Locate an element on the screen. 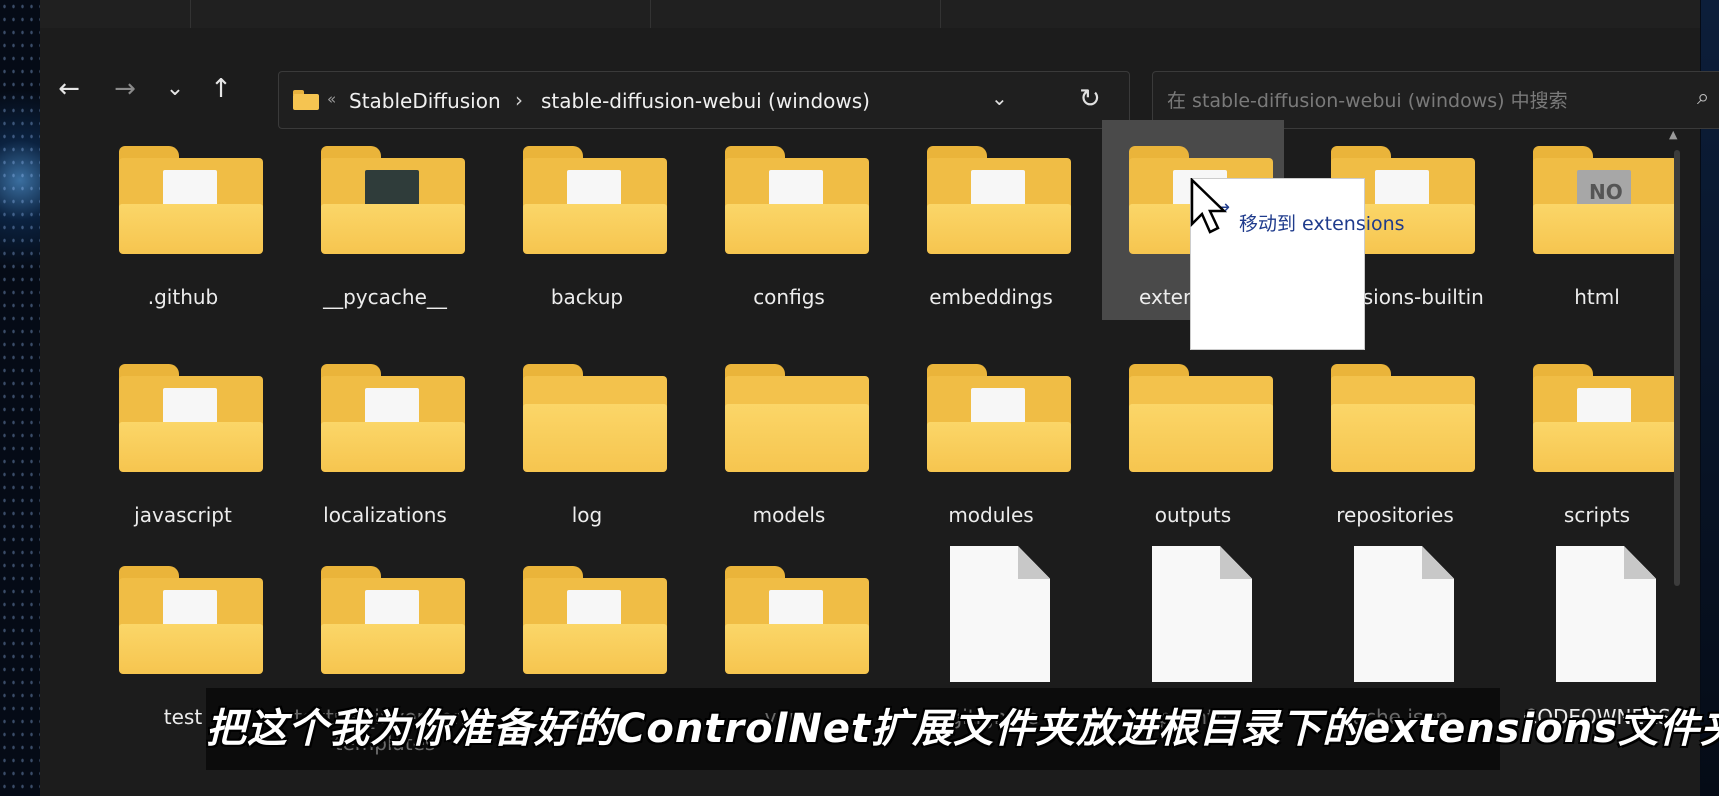  item-label: backup is located at coordinates (587, 297).